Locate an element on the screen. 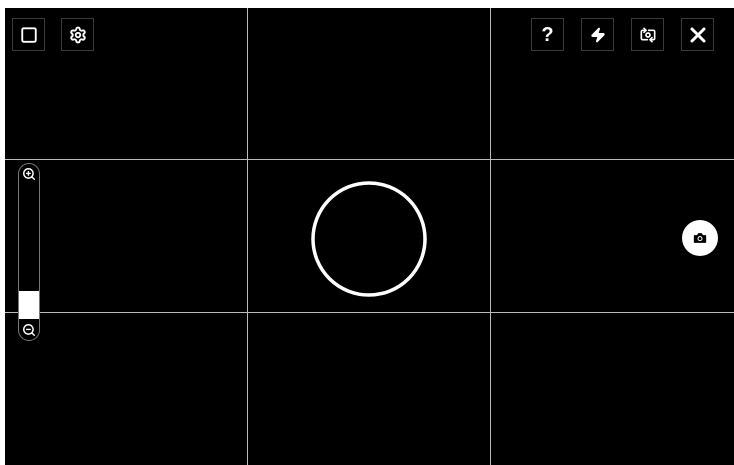 This screenshot has width=734, height=465. switch-camera-button is located at coordinates (647, 34).